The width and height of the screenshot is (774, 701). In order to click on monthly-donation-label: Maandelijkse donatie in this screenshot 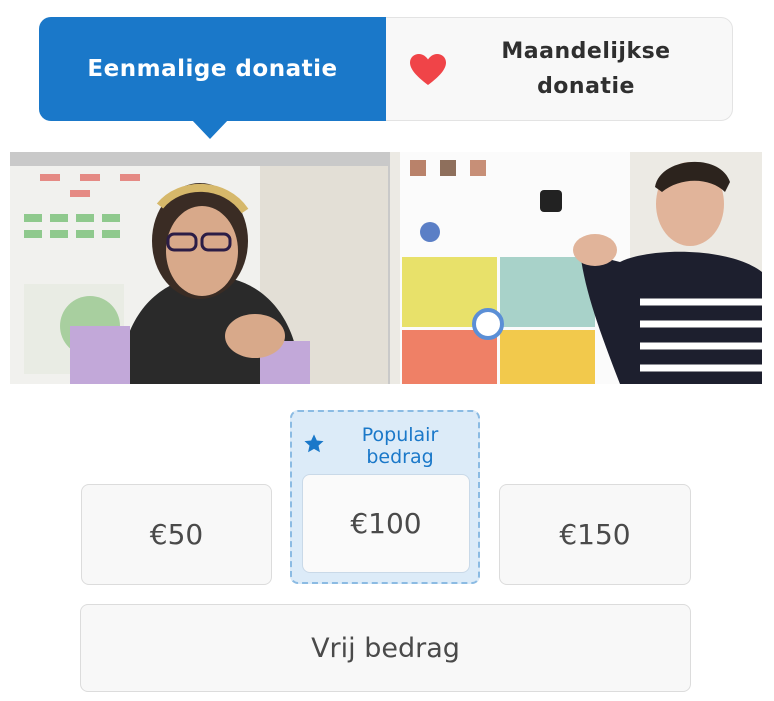, I will do `click(586, 69)`.